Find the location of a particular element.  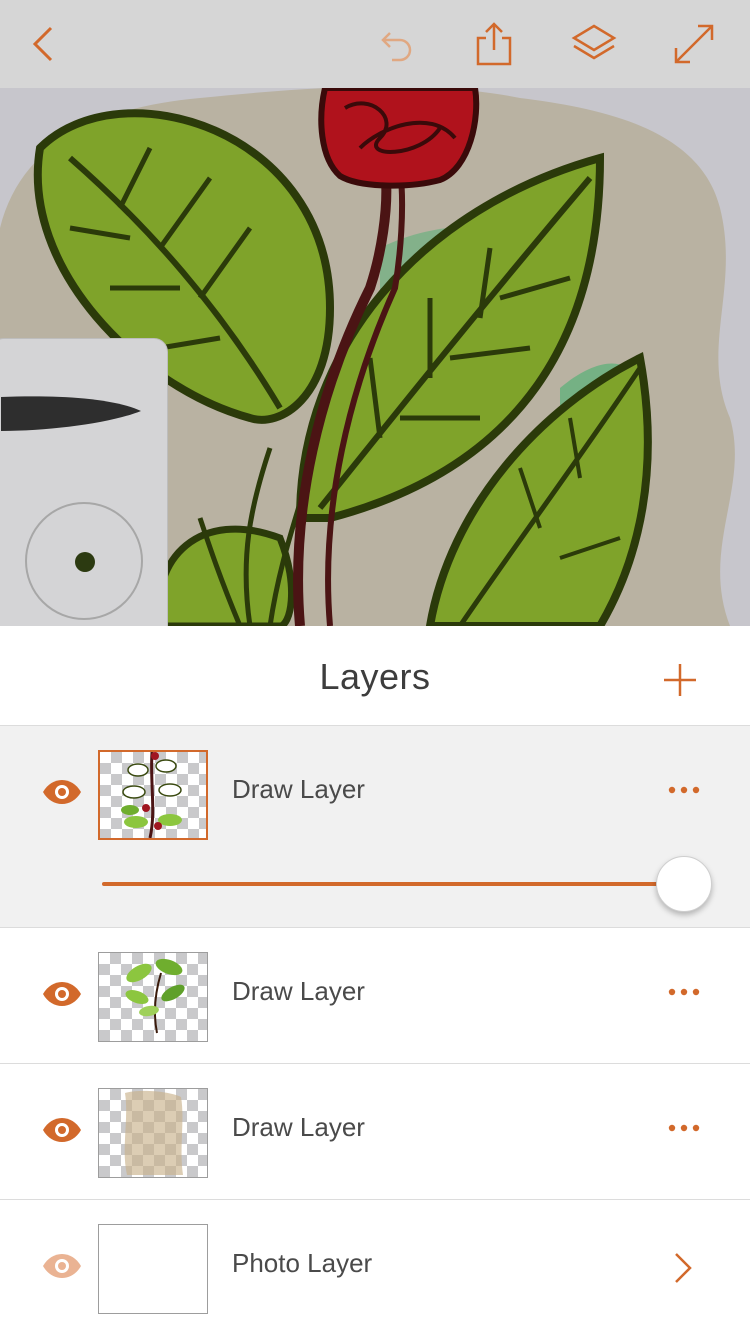

brush-stroke-icon is located at coordinates (71, 413).